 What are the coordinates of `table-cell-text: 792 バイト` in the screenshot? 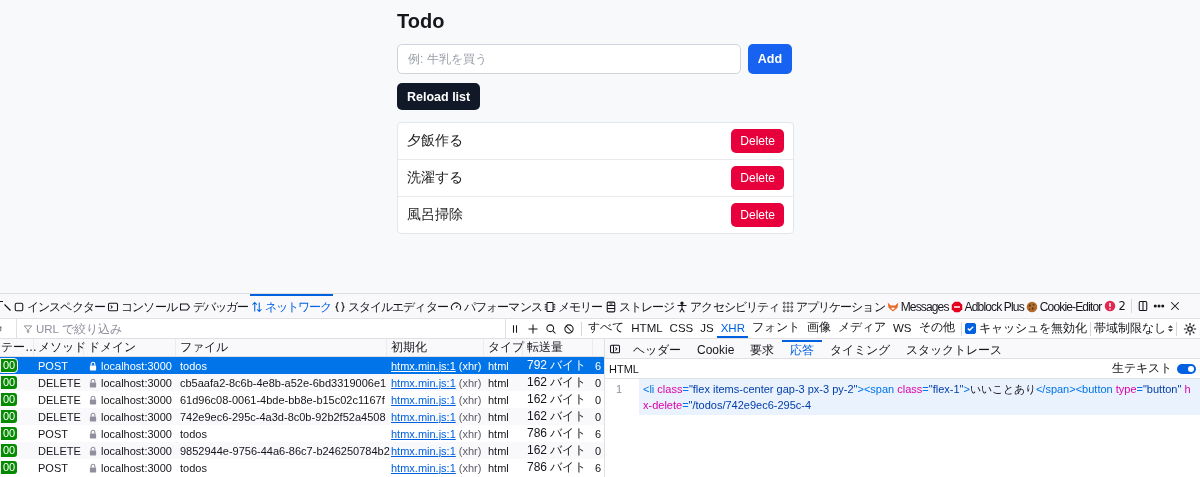 It's located at (557, 365).